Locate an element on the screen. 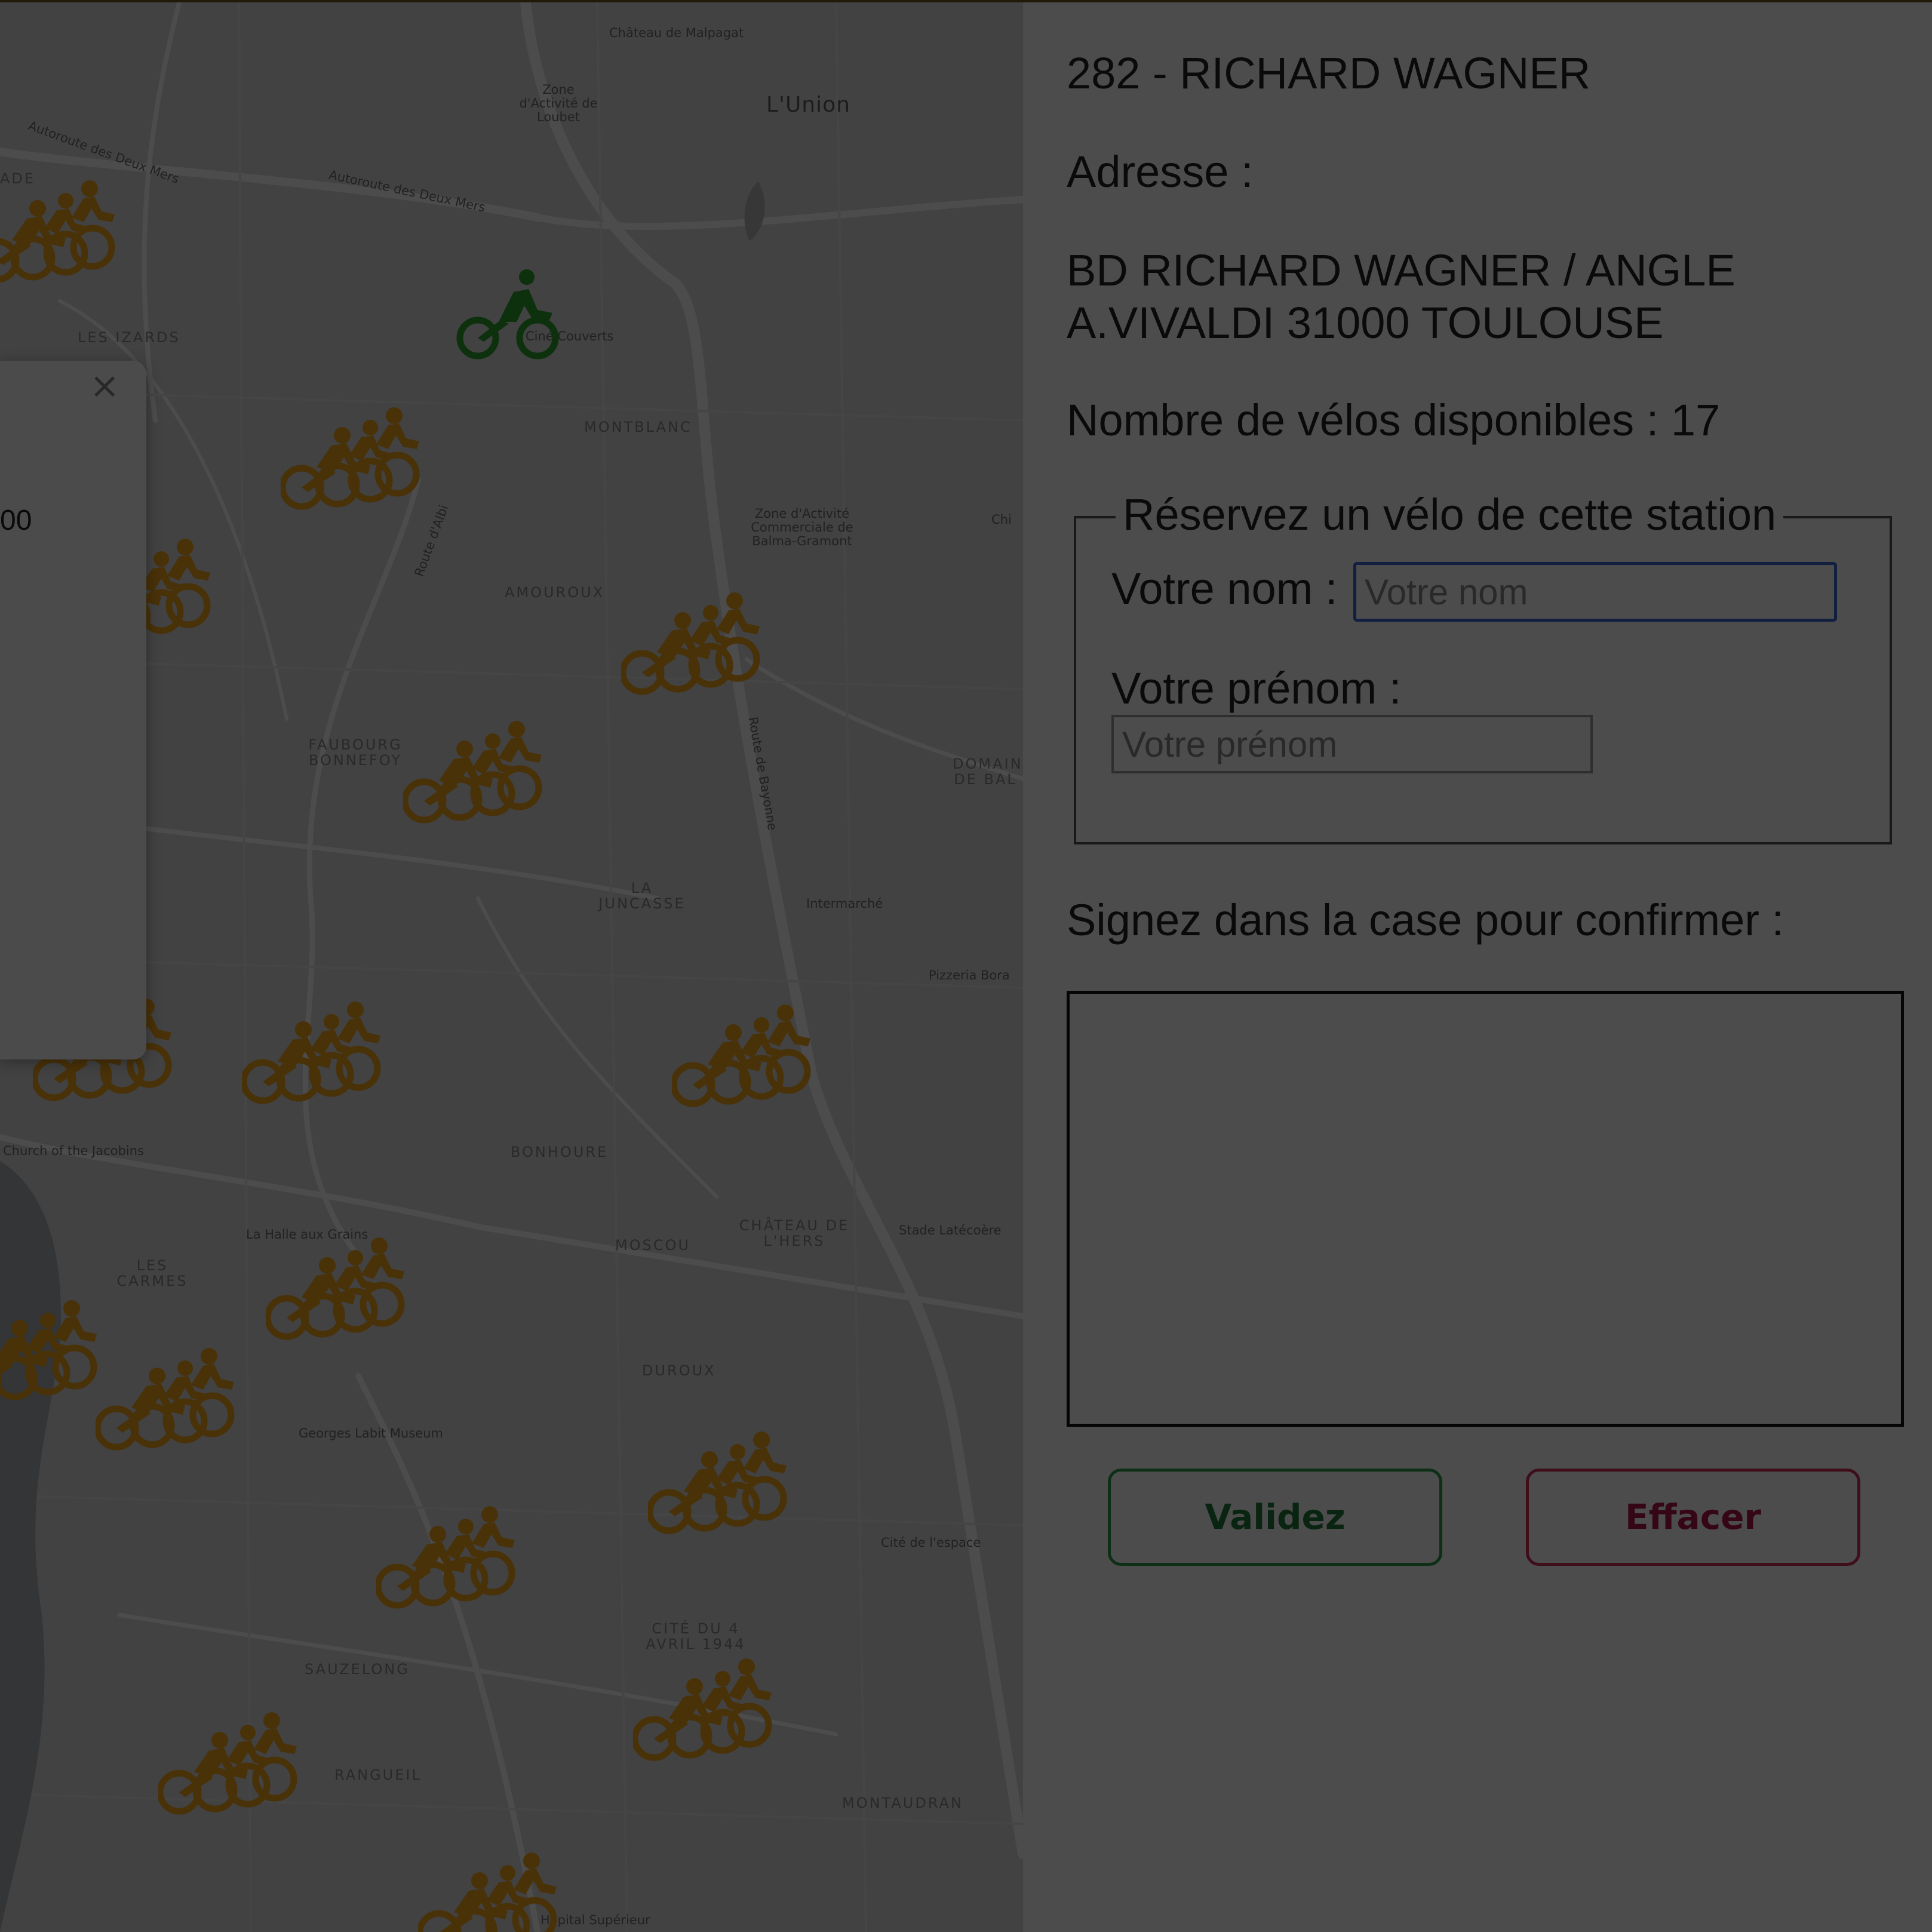 This screenshot has width=1932, height=1932. place-label: LES IZARDS is located at coordinates (129, 337).